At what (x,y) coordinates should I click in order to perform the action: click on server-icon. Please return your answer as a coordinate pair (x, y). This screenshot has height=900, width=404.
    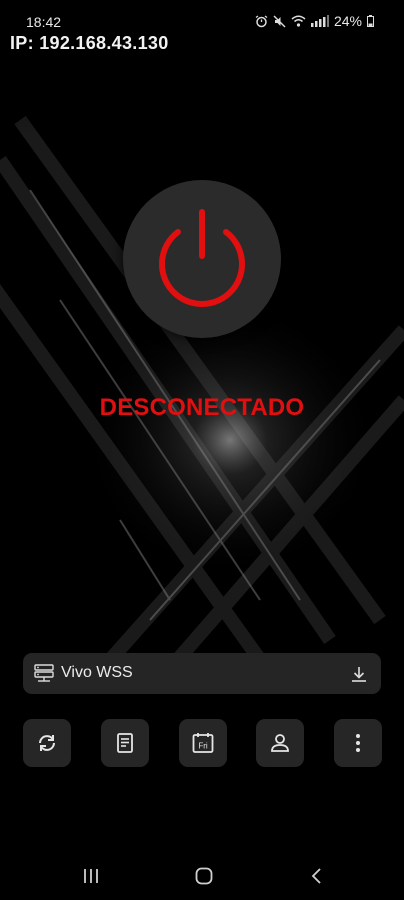
    Looking at the image, I should click on (44, 675).